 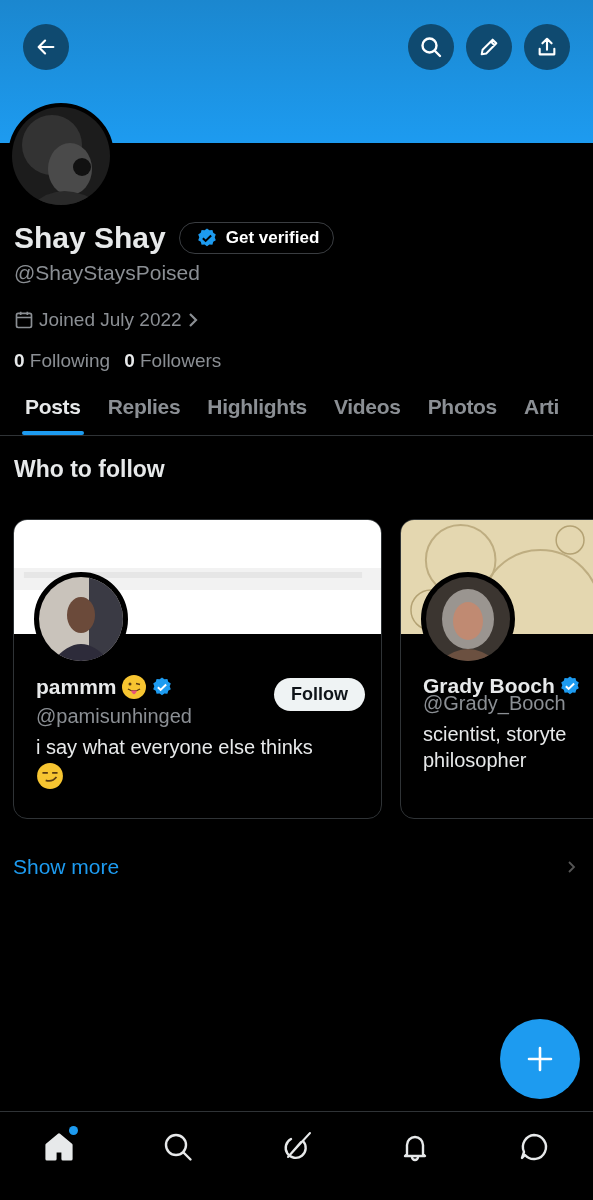 I want to click on account-name: pammm, so click(x=76, y=687).